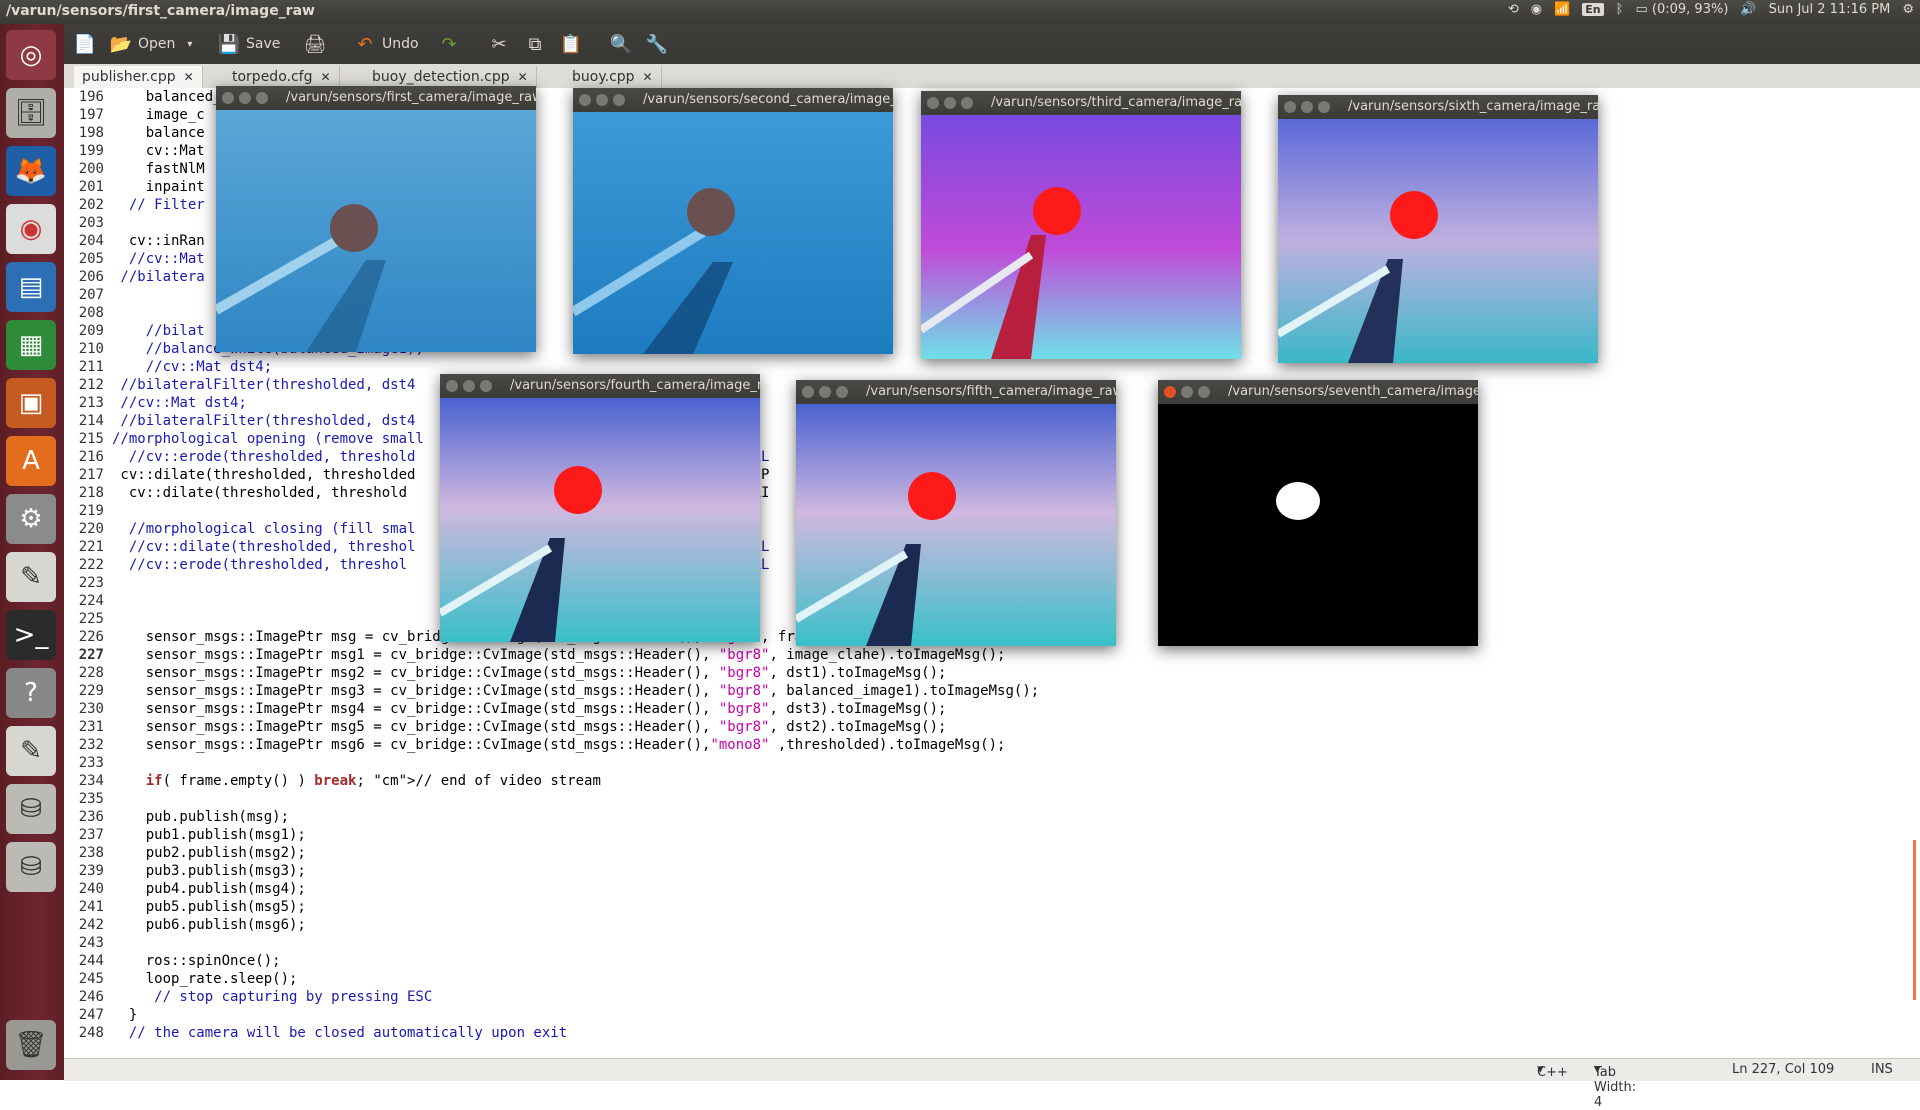 The height and width of the screenshot is (1110, 1920). I want to click on keyboard-layout: En, so click(1593, 9).